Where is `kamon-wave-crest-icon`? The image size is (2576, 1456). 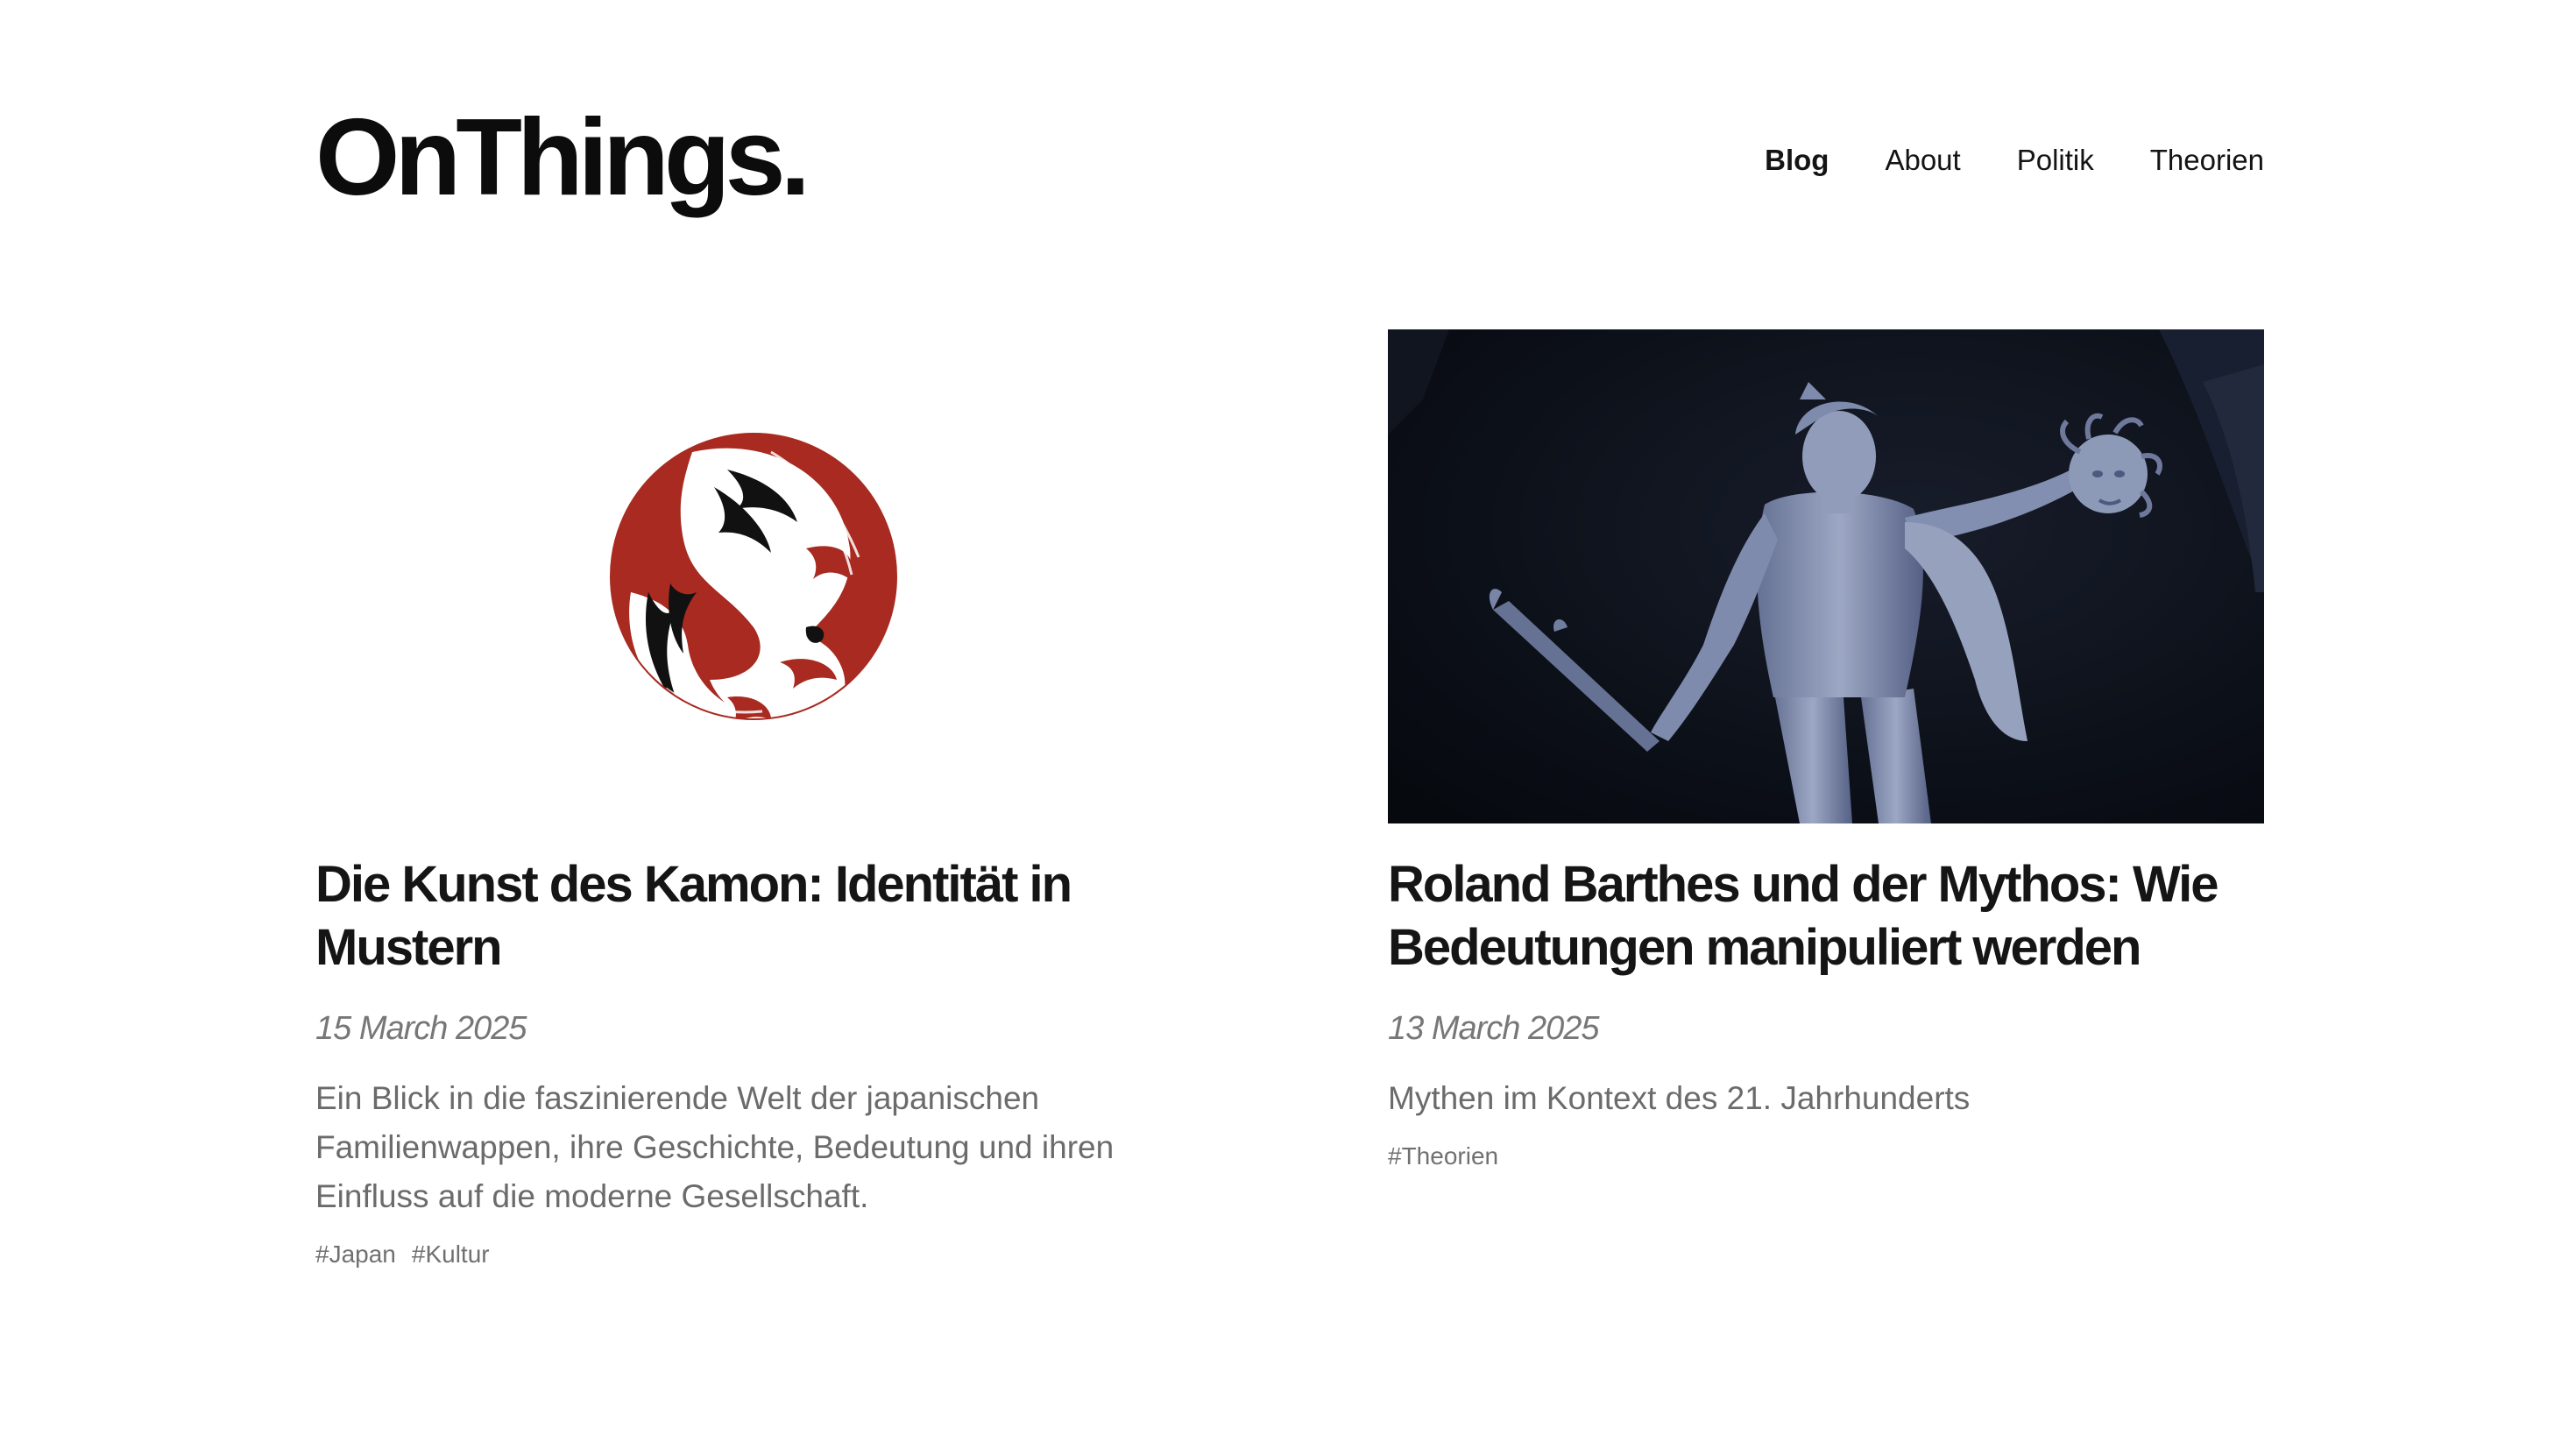 kamon-wave-crest-icon is located at coordinates (753, 576).